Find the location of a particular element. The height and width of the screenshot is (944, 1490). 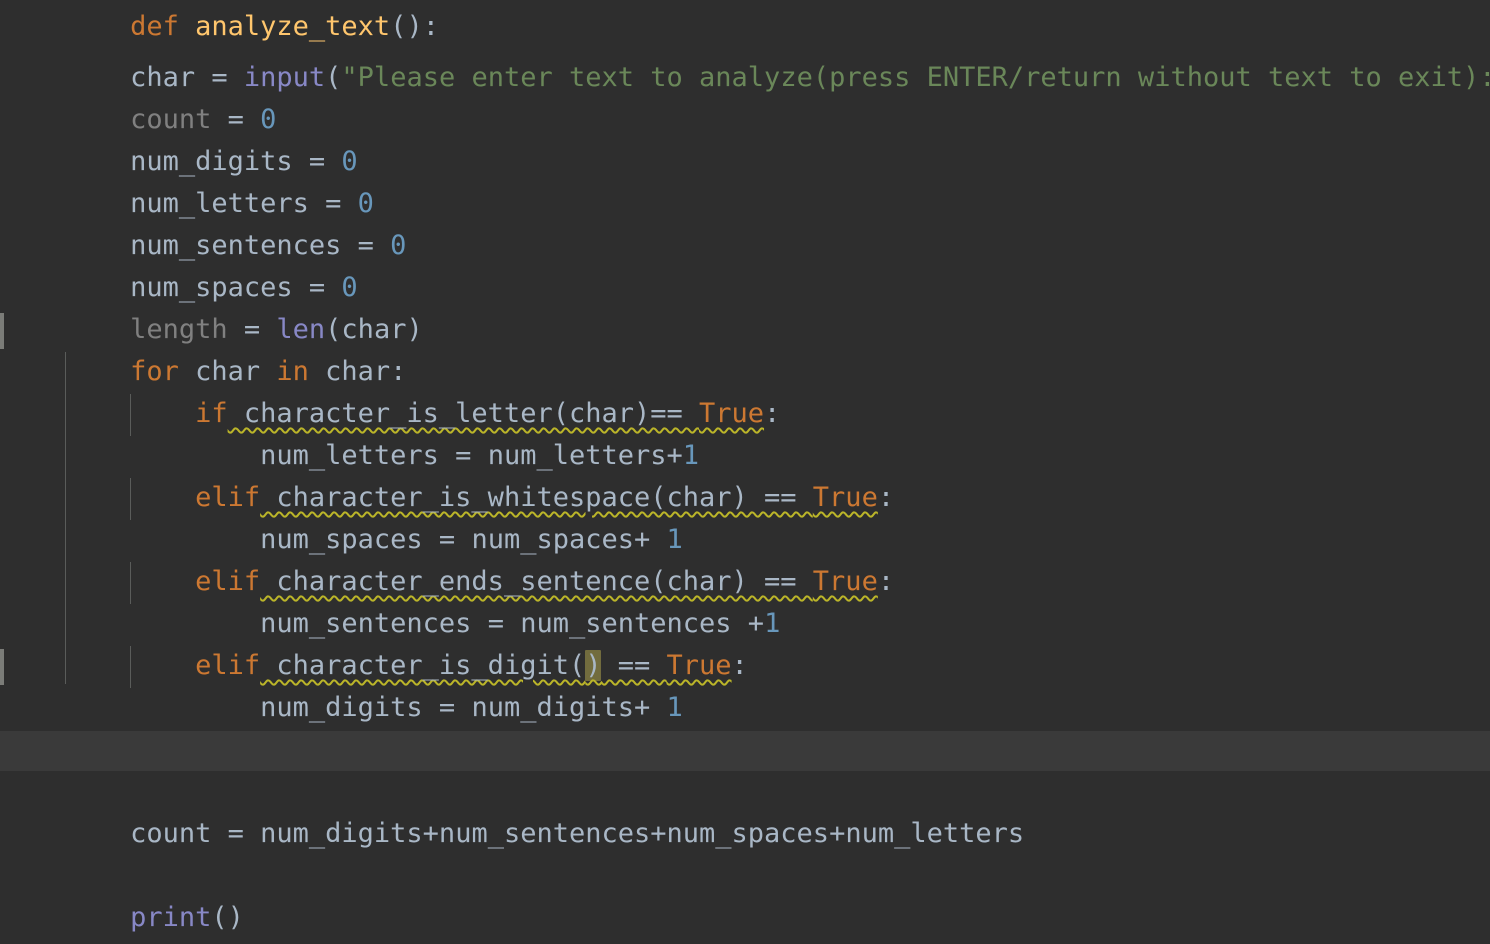

code-line-elif-is-digit: elif character_is_digit() == True: is located at coordinates (745, 642).